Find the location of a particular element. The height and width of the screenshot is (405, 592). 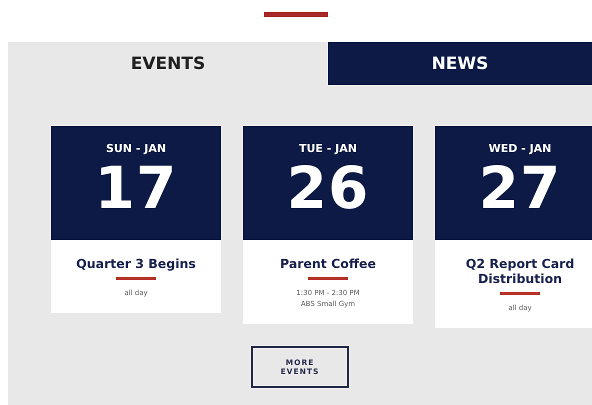

event-date: 17 is located at coordinates (136, 189).